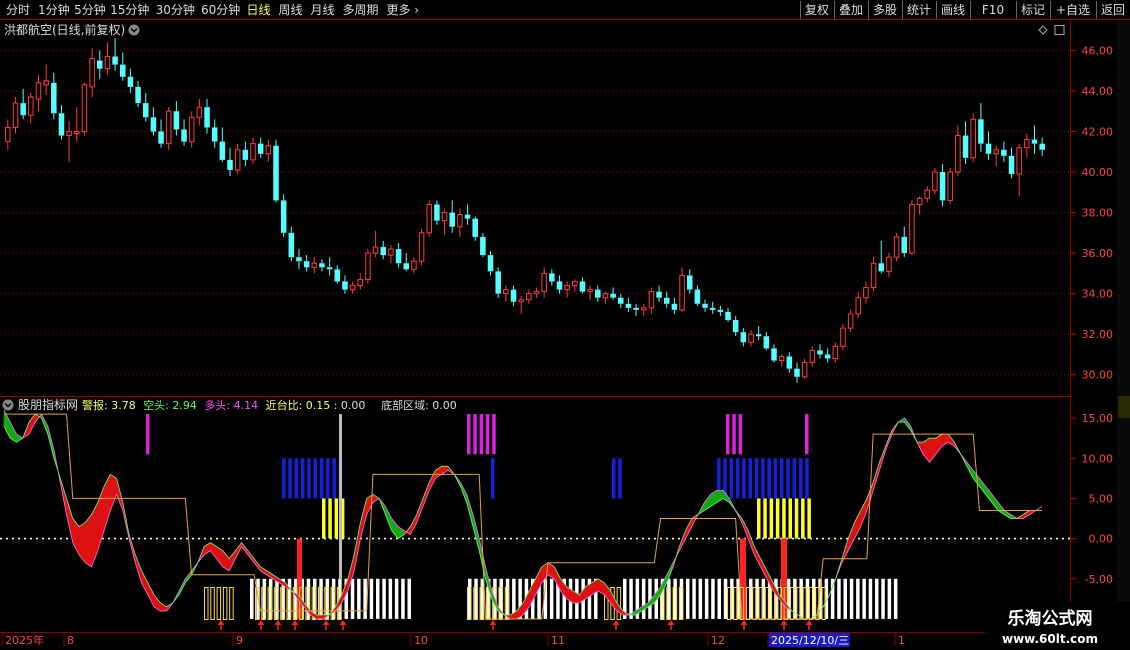 This screenshot has width=1130, height=650. Describe the element at coordinates (1098, 294) in the screenshot. I see `y-tick-label: 34.00` at that location.